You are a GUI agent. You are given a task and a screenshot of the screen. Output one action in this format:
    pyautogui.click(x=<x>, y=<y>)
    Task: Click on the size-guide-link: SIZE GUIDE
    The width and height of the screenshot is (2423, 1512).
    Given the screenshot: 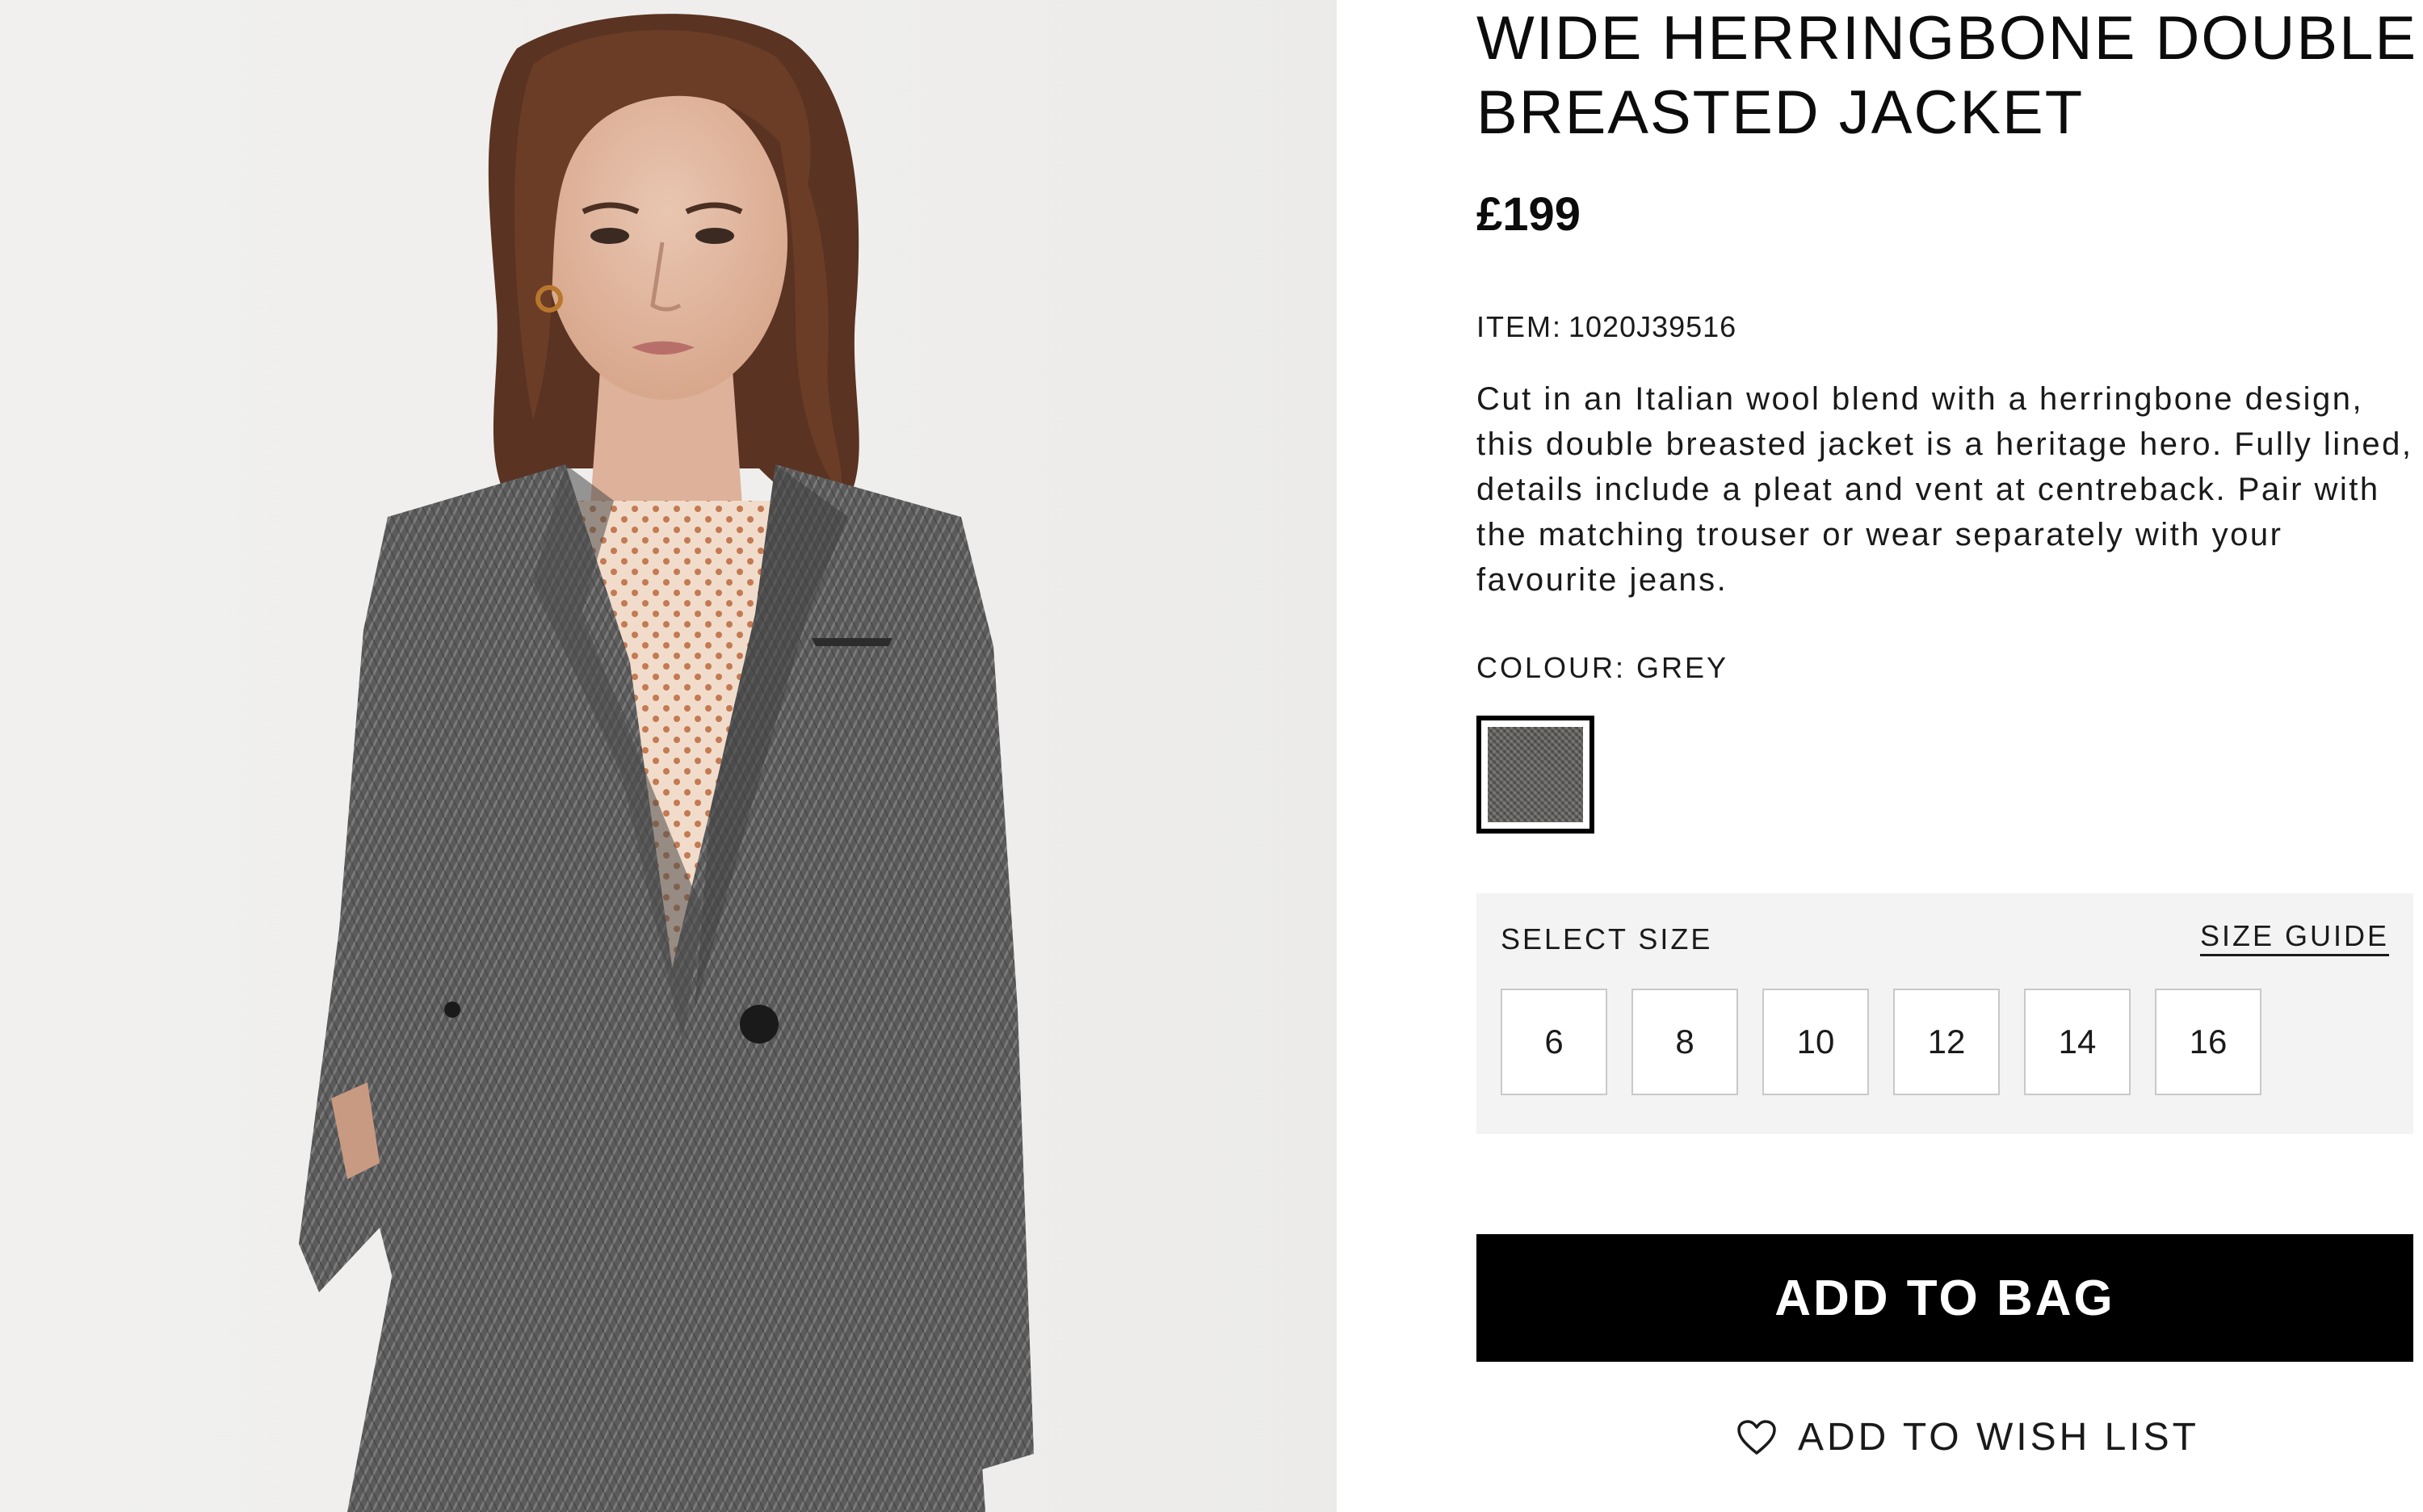 What is the action you would take?
    pyautogui.click(x=2294, y=936)
    